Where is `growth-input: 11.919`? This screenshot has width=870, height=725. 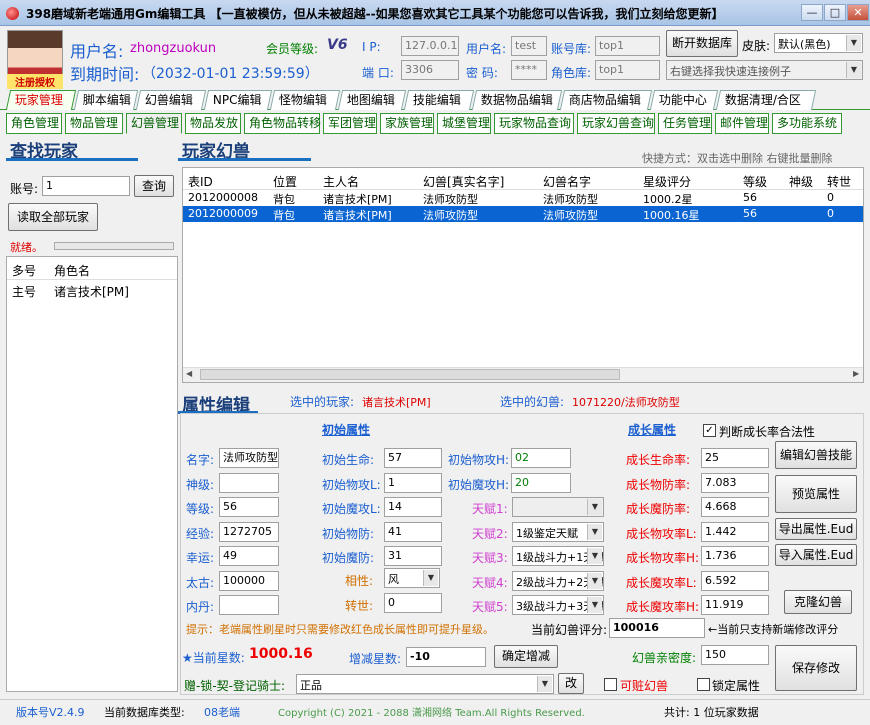 growth-input: 11.919 is located at coordinates (735, 605).